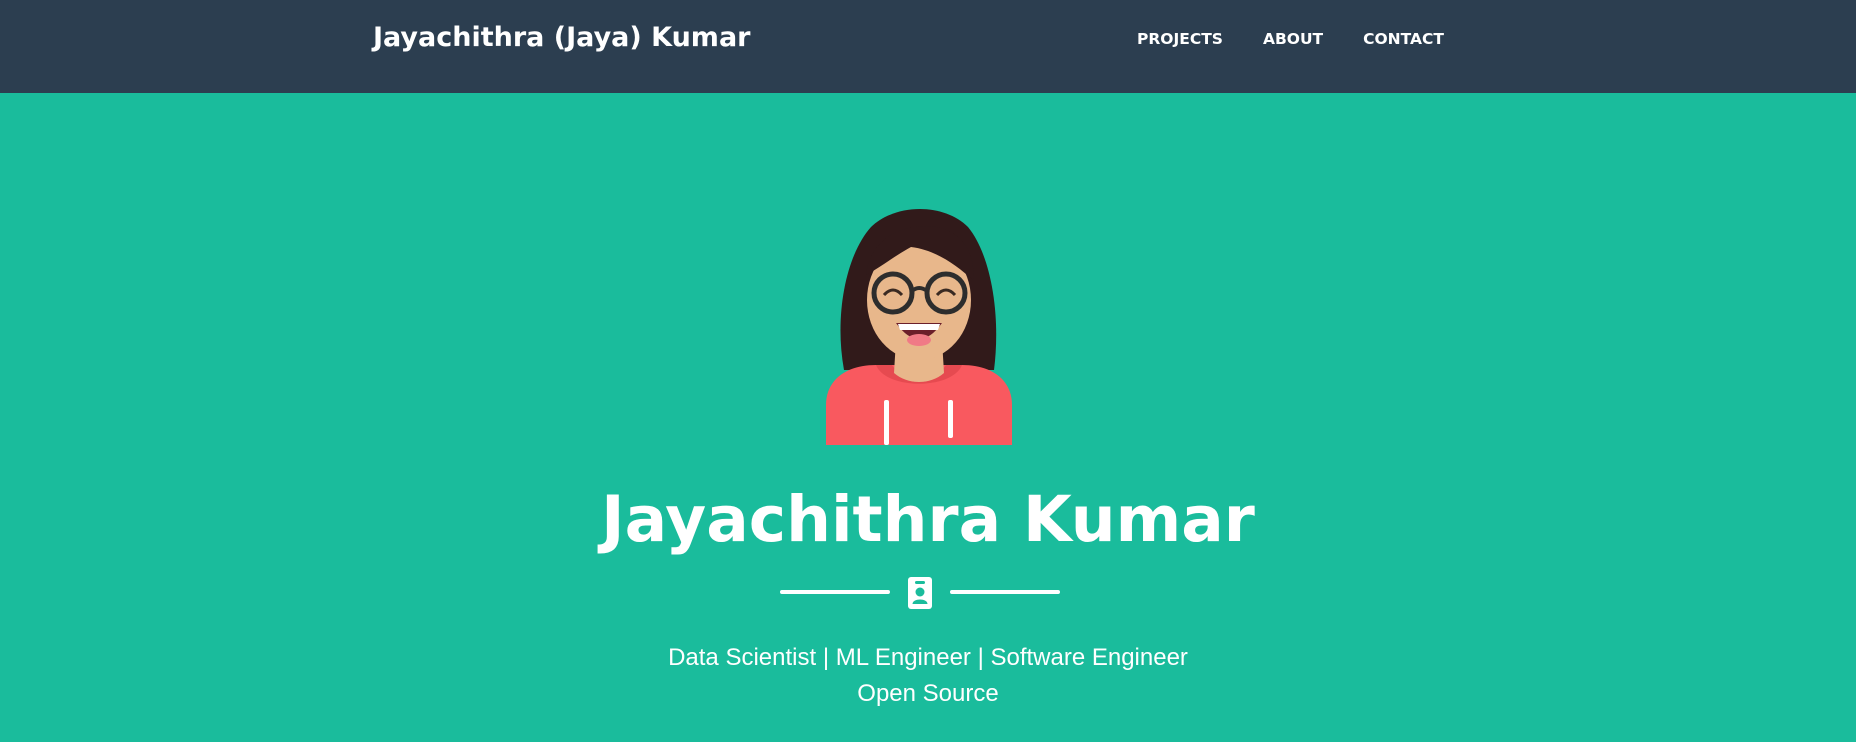 The image size is (1856, 742). I want to click on masthead-heading: Jayachithra Kumar, so click(928, 519).